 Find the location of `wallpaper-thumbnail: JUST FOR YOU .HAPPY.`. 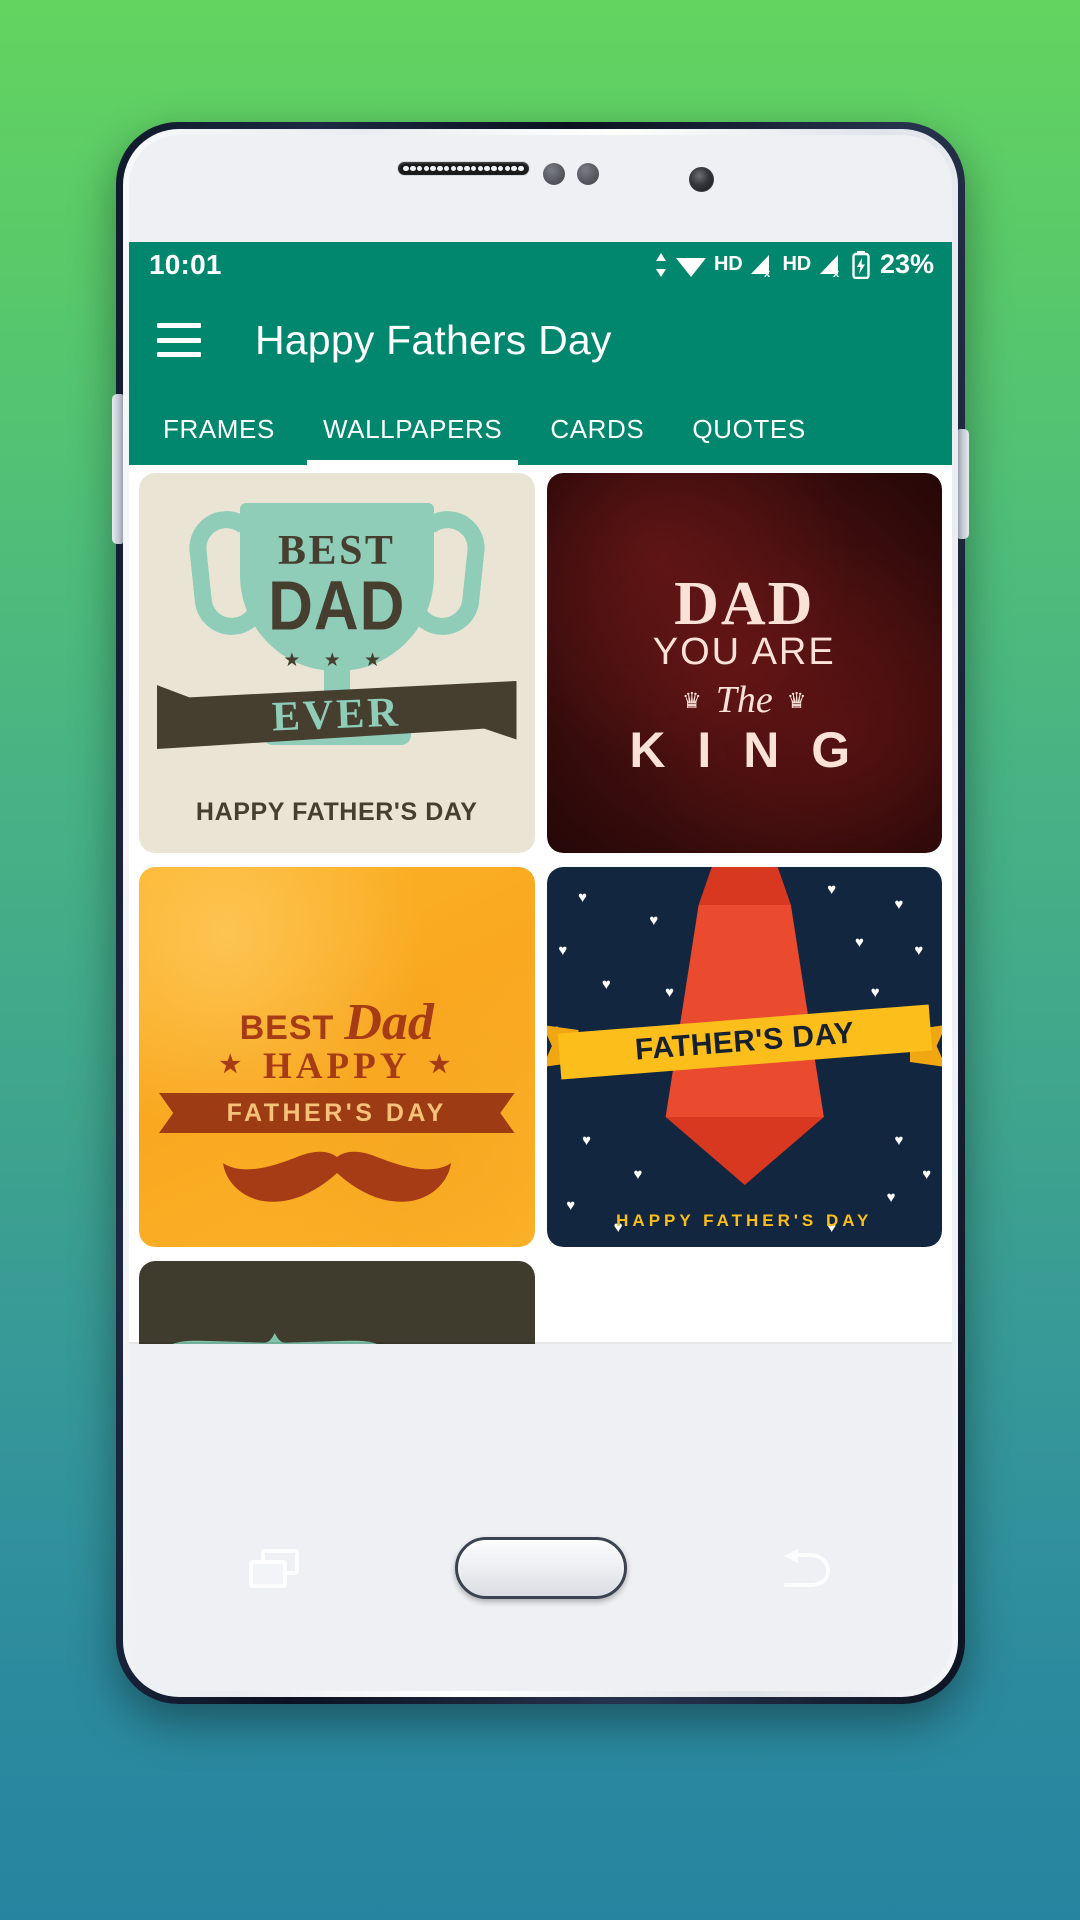

wallpaper-thumbnail: JUST FOR YOU .HAPPY. is located at coordinates (337, 1302).